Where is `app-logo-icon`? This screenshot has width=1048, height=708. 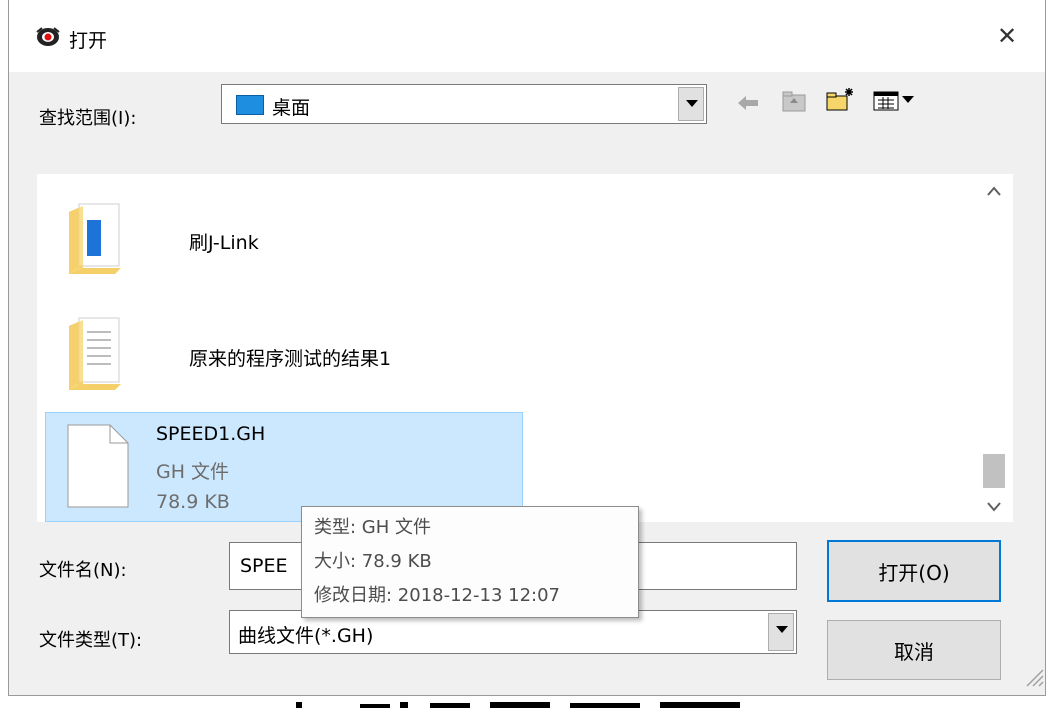 app-logo-icon is located at coordinates (48, 36).